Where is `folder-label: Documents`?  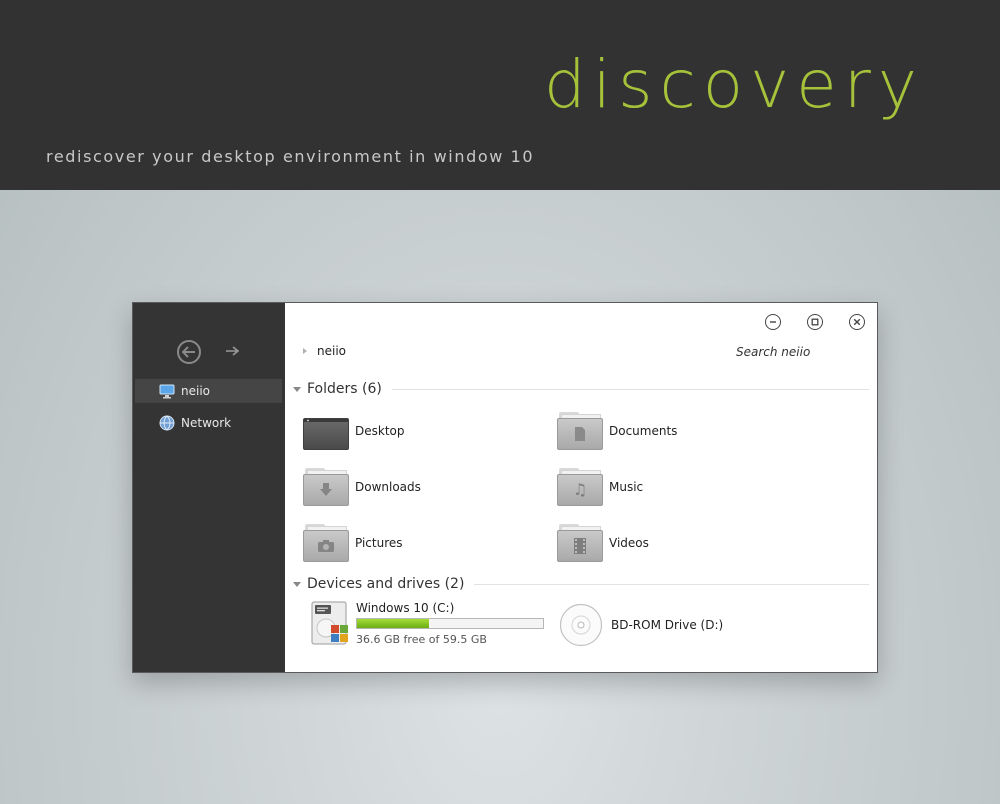
folder-label: Documents is located at coordinates (643, 431).